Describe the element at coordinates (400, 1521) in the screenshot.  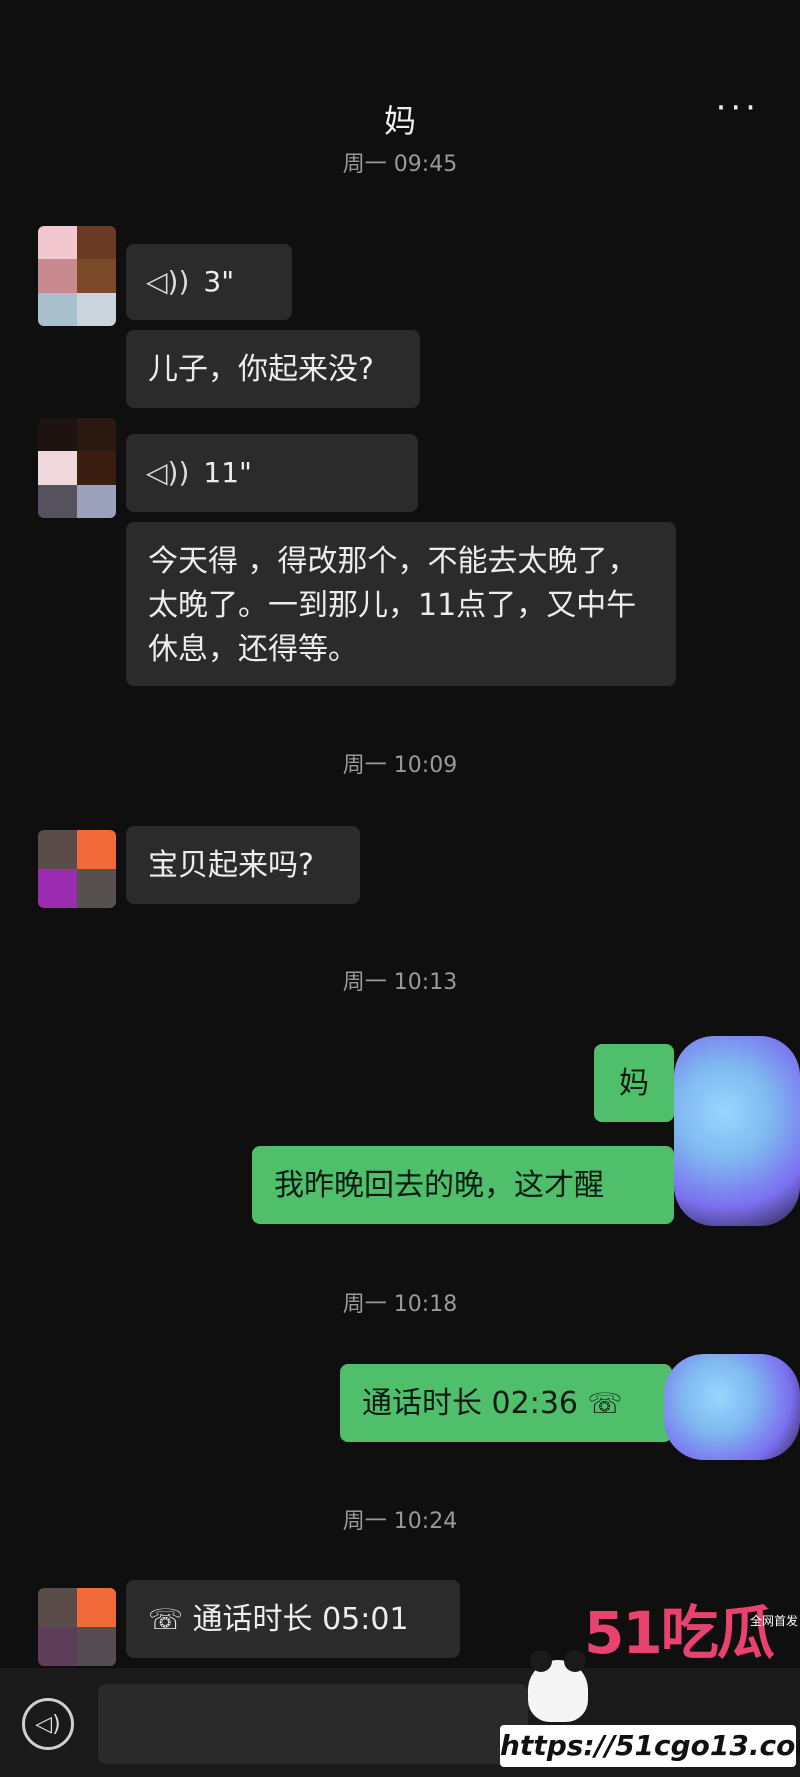
I see `timestamp: 周一 10:24` at that location.